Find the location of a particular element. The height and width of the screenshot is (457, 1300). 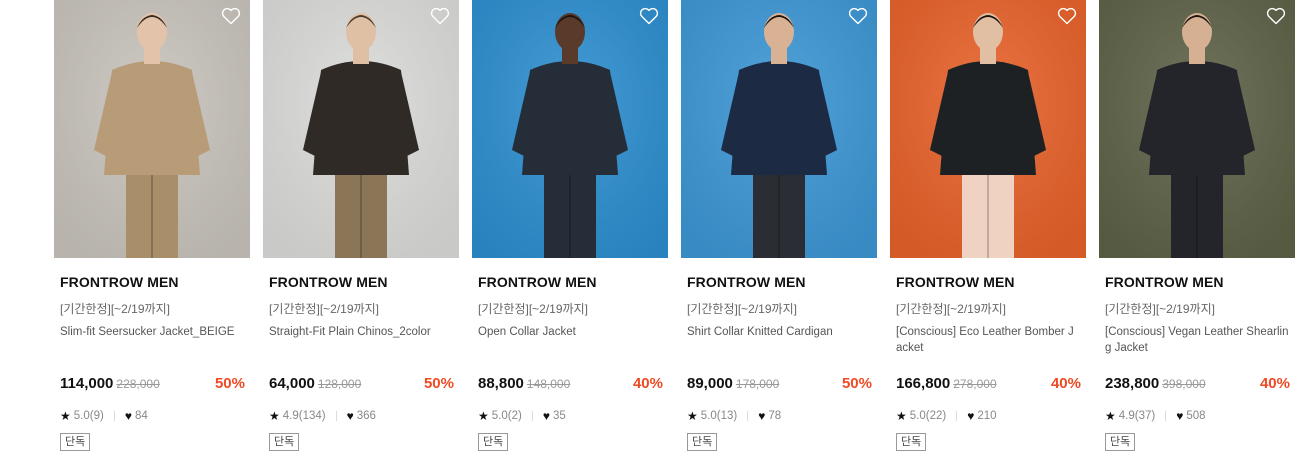

rating-text: 4.9(134) is located at coordinates (304, 416).